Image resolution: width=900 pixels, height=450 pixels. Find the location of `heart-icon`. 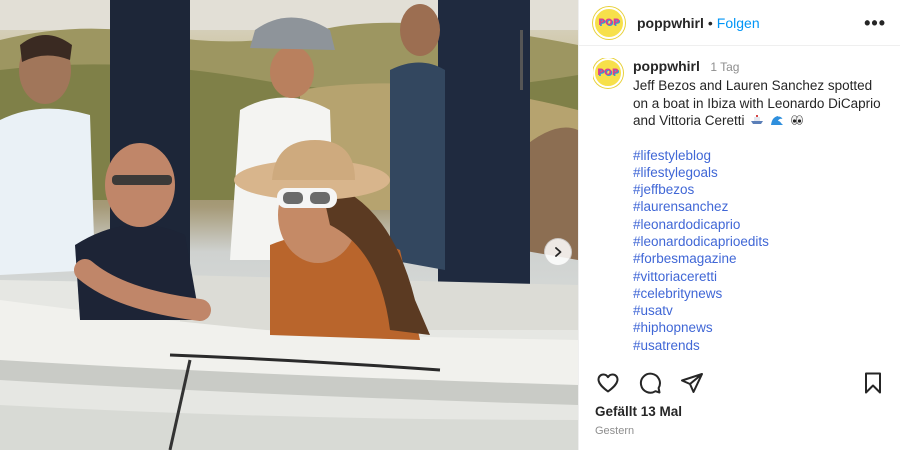

heart-icon is located at coordinates (608, 383).